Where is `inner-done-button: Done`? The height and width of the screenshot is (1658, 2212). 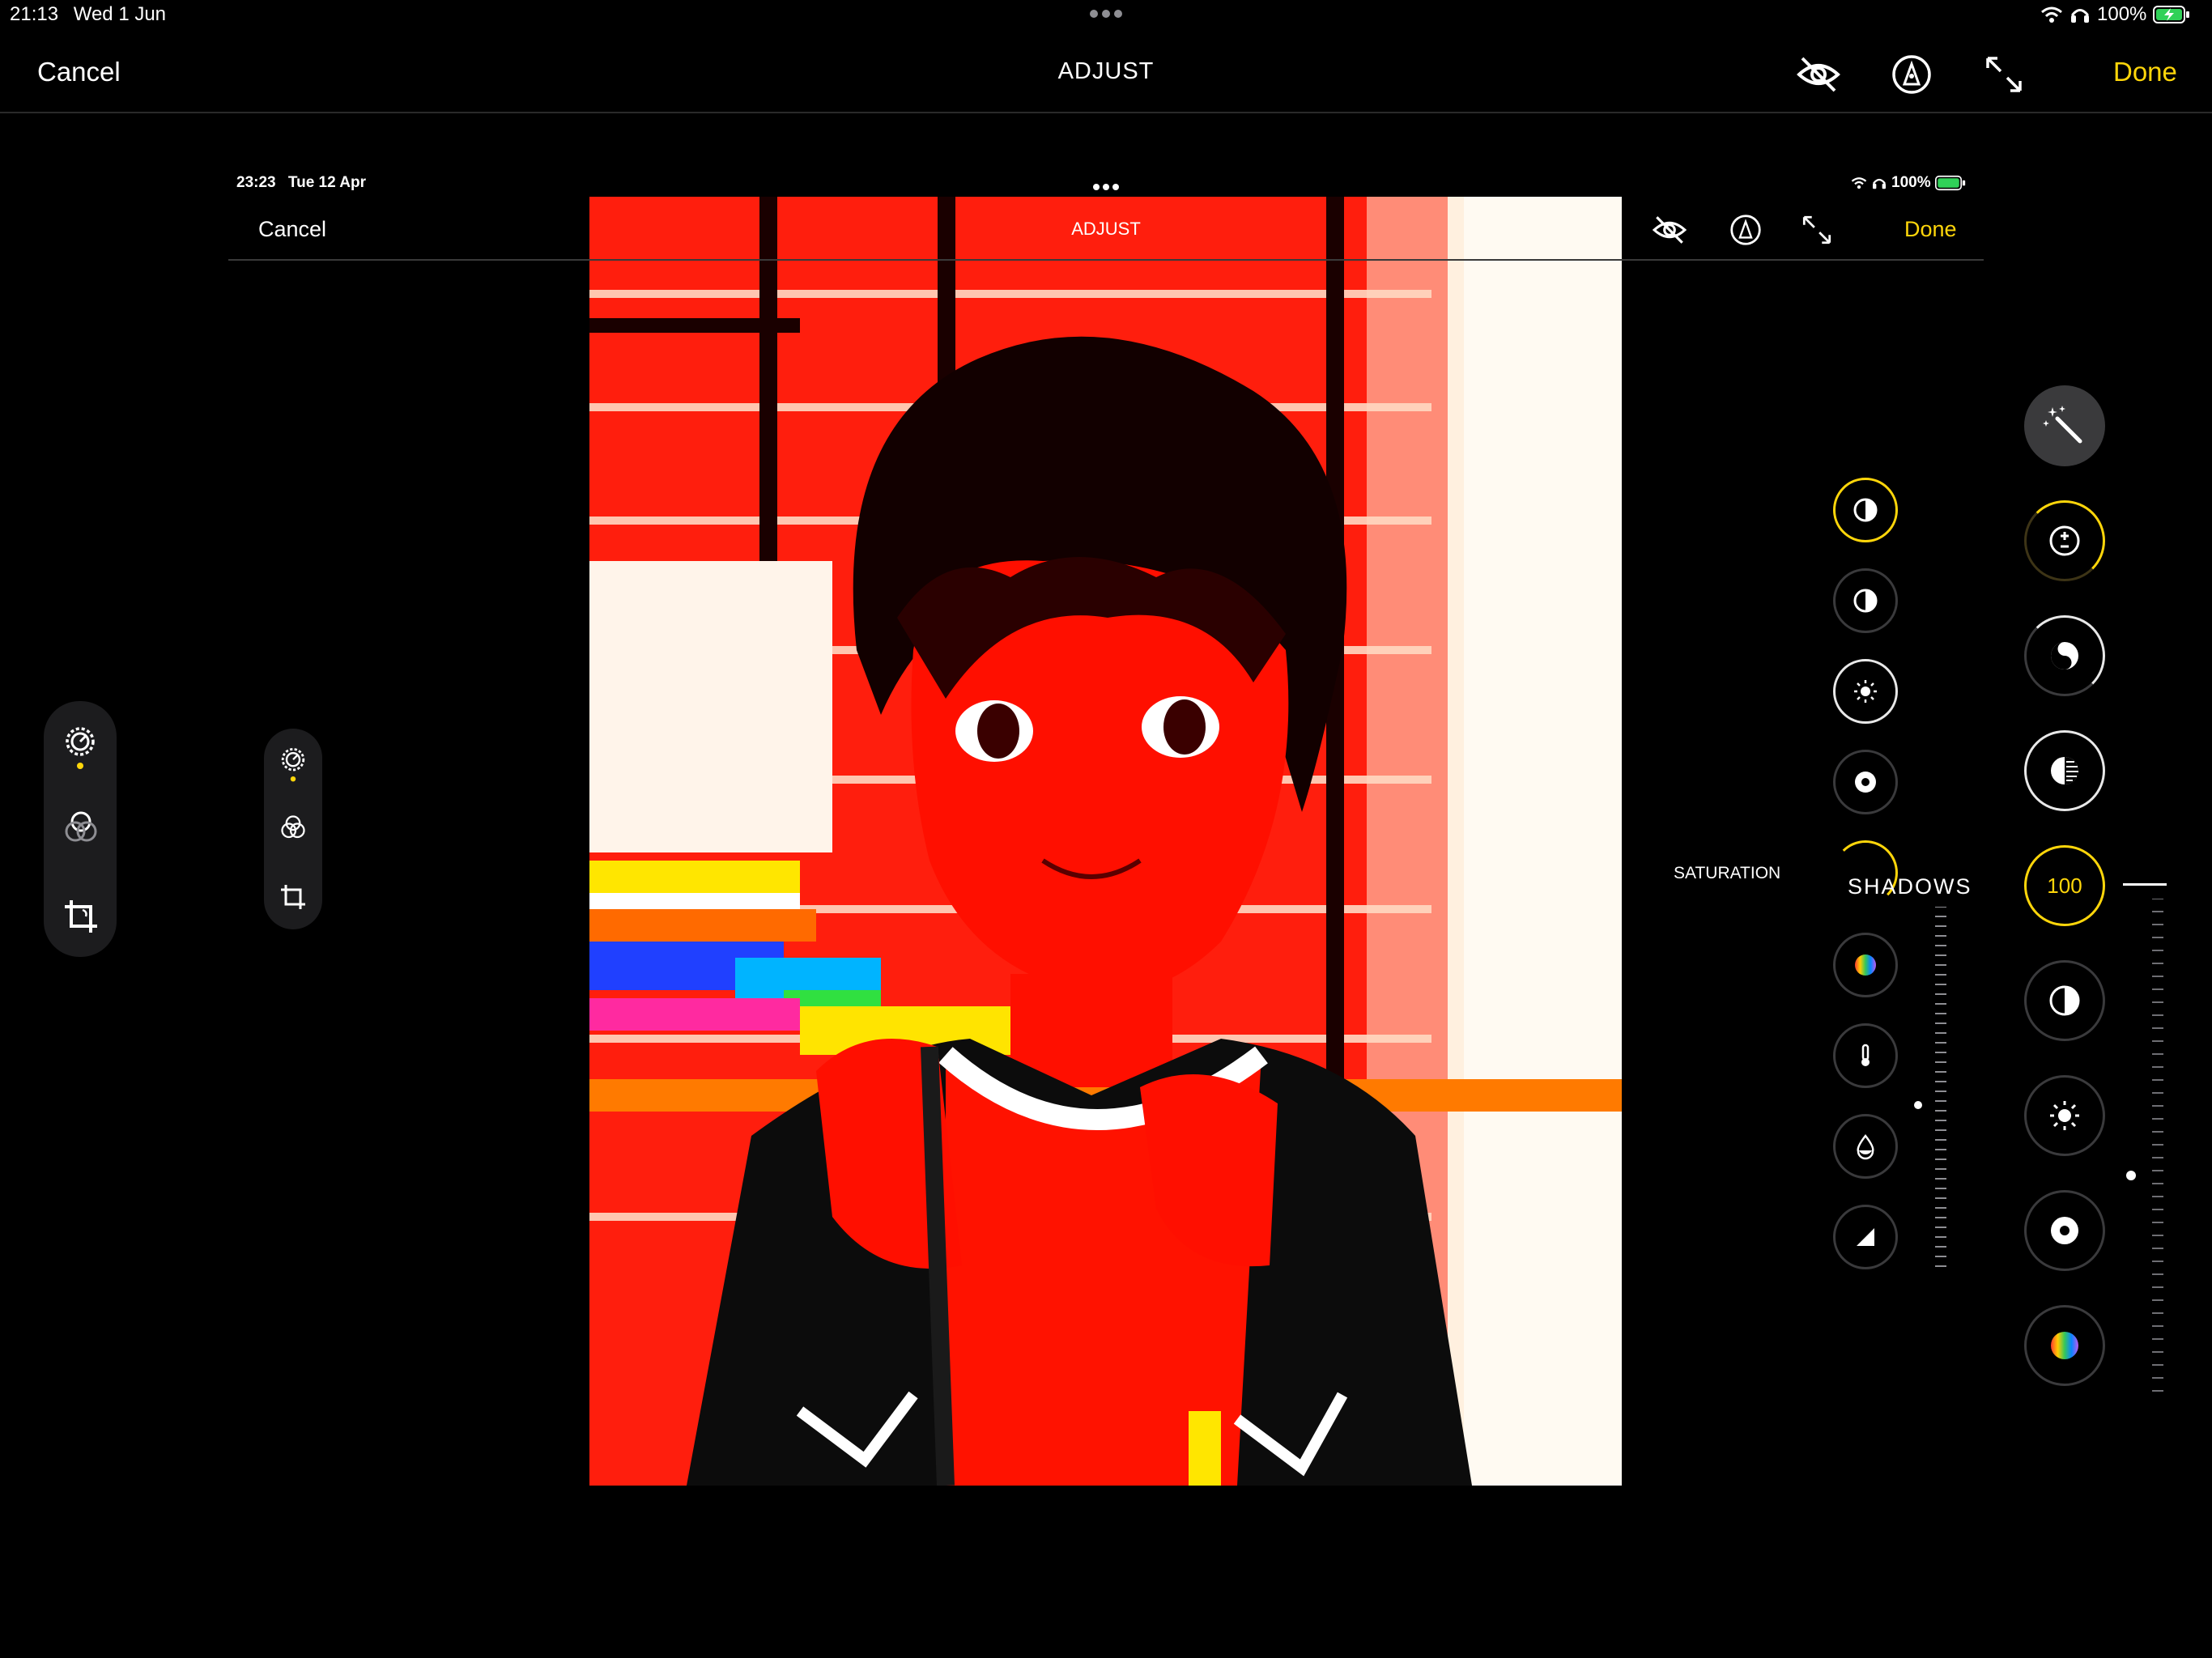
inner-done-button: Done is located at coordinates (1930, 229).